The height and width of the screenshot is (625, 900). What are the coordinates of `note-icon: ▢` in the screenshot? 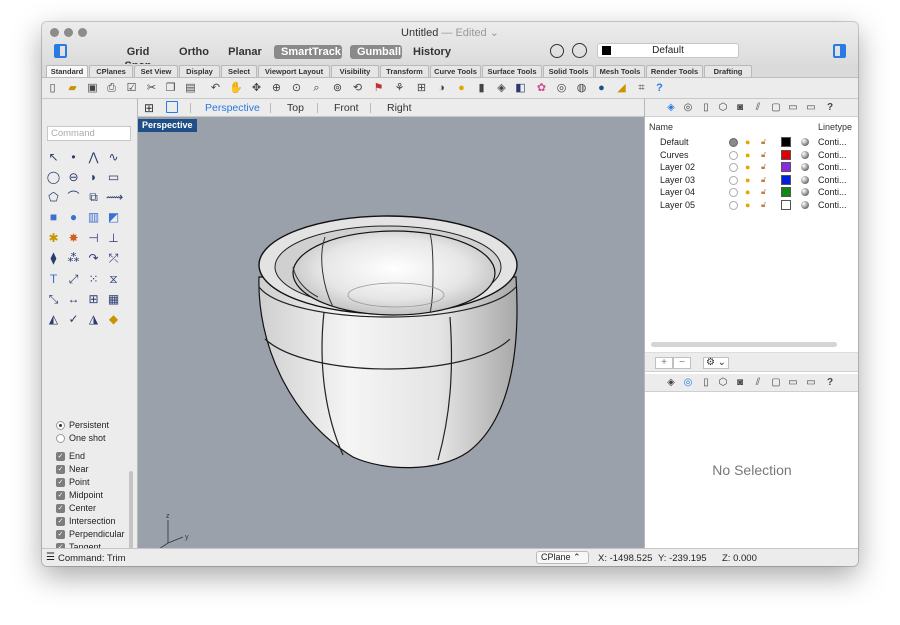 It's located at (776, 383).